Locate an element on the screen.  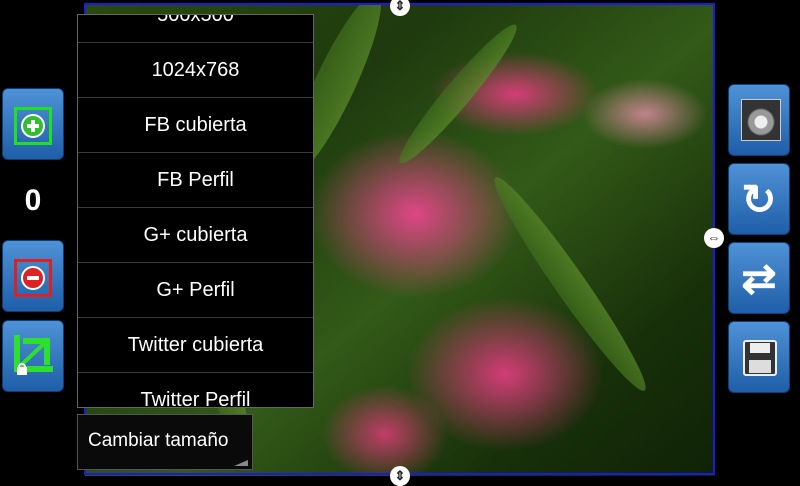
list-item: G+ Perfil is located at coordinates (195, 290).